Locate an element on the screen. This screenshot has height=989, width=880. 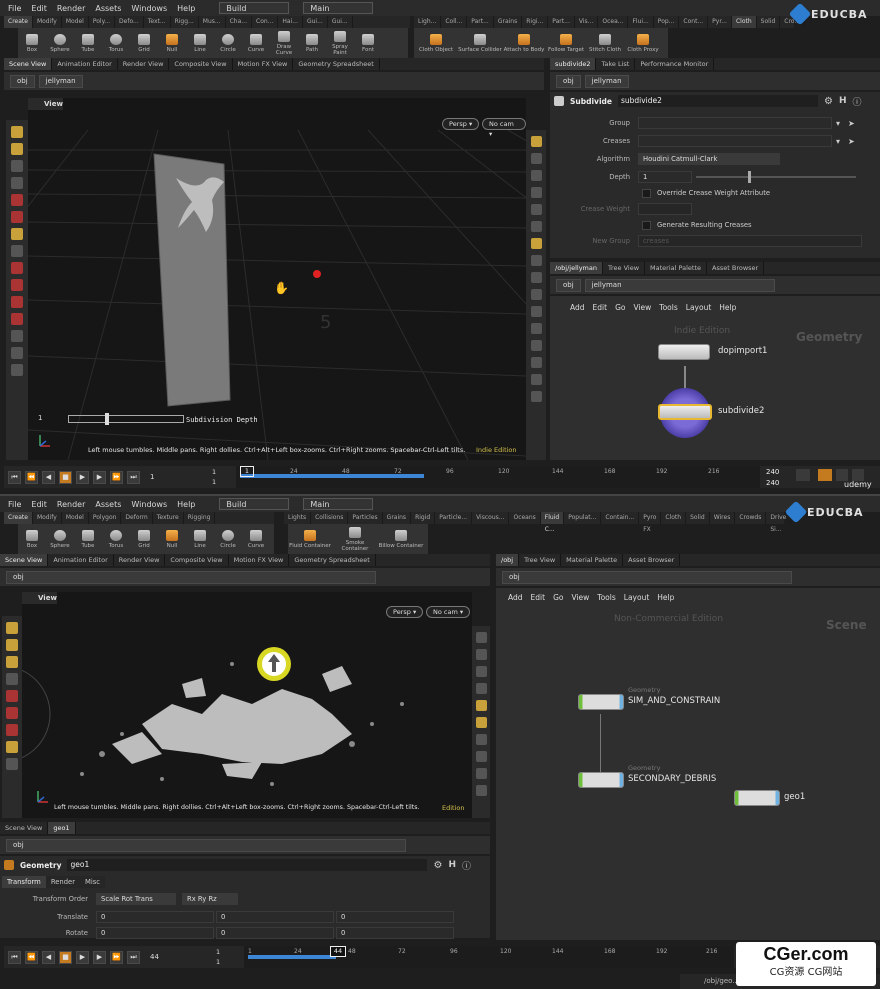
view-icon is located at coordinates (17, 251).